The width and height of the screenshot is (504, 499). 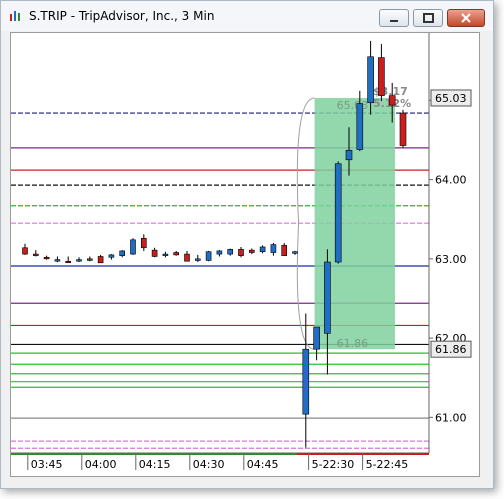 What do you see at coordinates (209, 464) in the screenshot?
I see `x-tick-label: 04:30` at bounding box center [209, 464].